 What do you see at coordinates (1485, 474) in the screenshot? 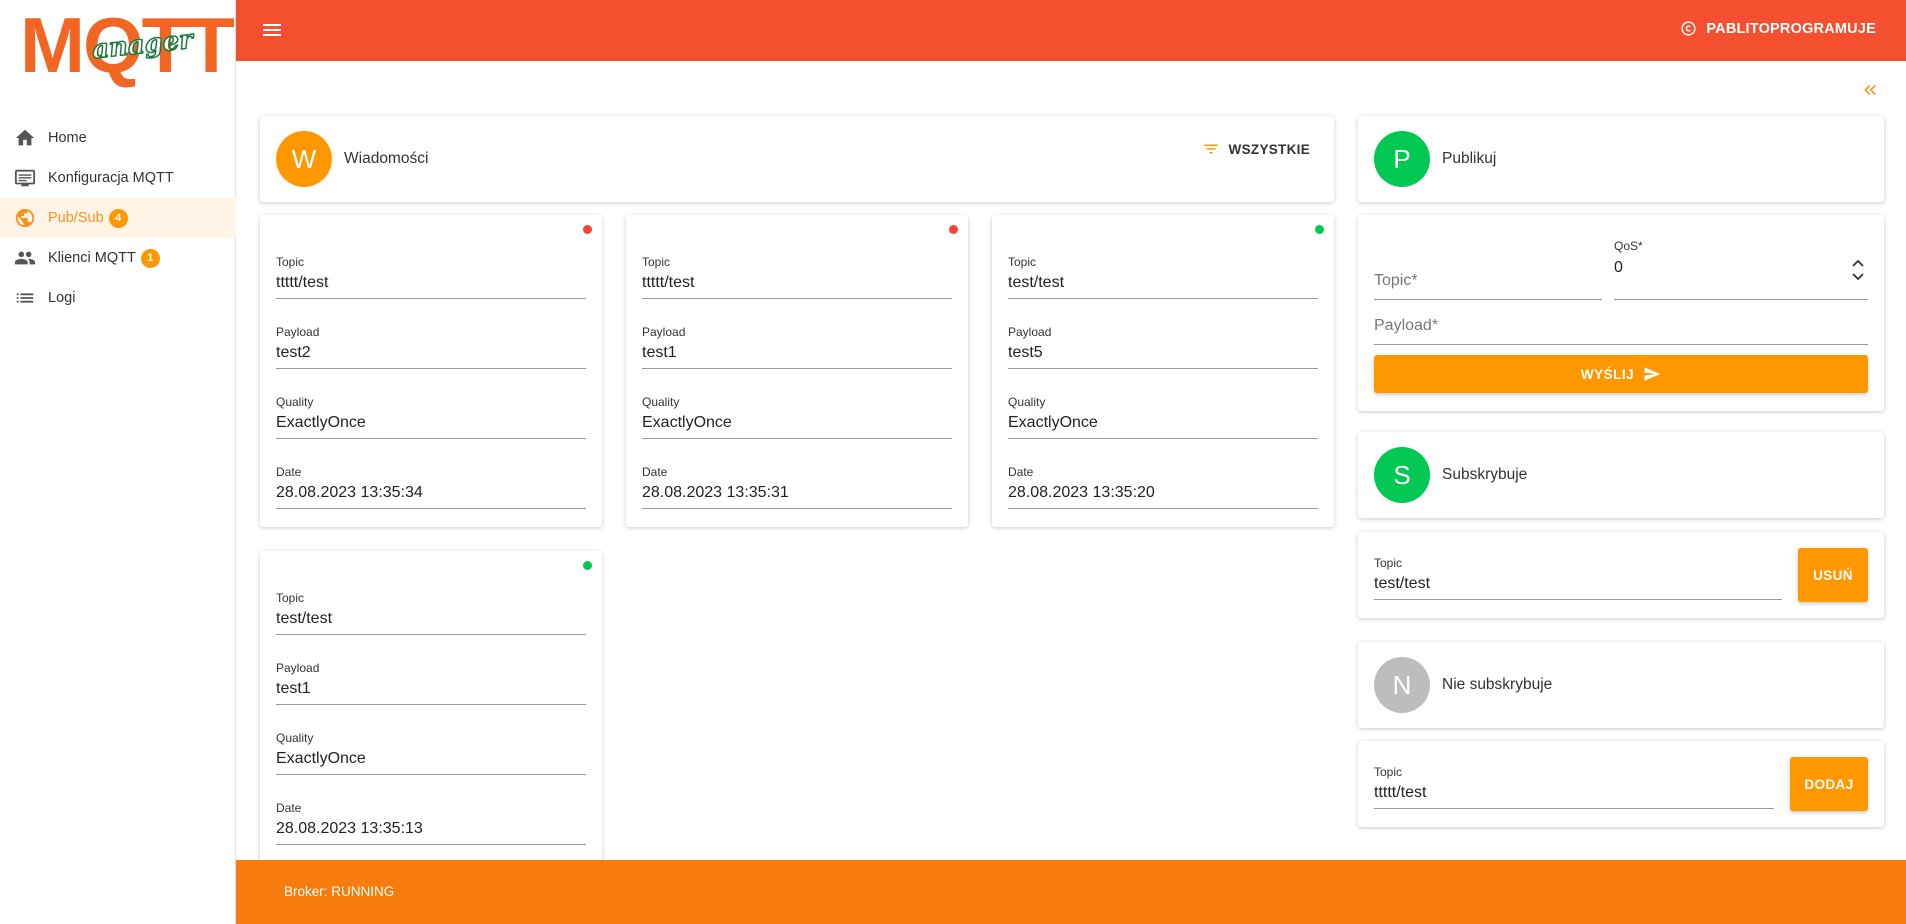
I see `subscribed-title: Subskrybuje` at bounding box center [1485, 474].